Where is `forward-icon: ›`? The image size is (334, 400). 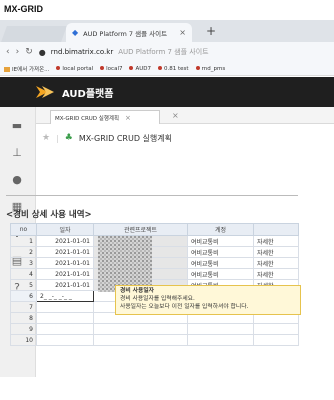 forward-icon: › is located at coordinates (18, 52).